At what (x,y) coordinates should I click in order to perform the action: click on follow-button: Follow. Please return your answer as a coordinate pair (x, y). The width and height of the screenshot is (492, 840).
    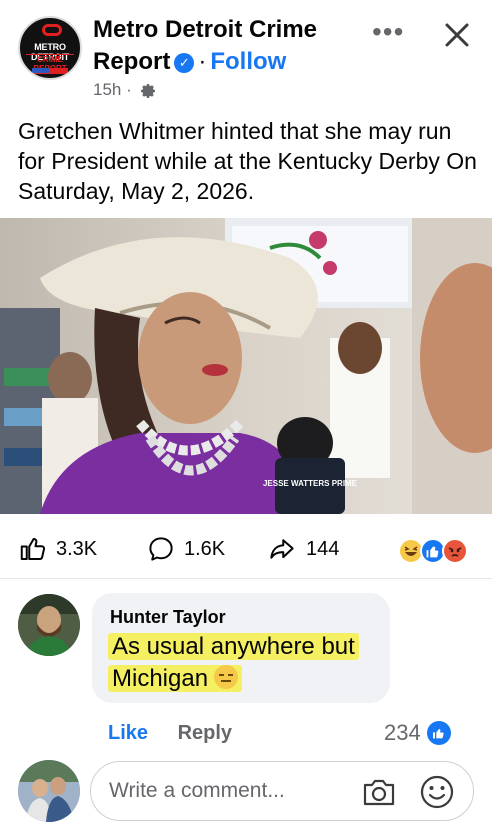
    Looking at the image, I should click on (248, 61).